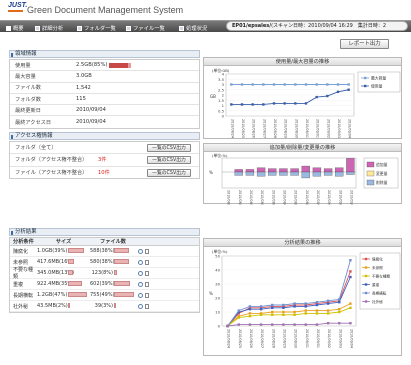 Image resolution: width=411 pixels, height=365 pixels. Describe the element at coordinates (104, 295) in the screenshot. I see `analysis-row: 長期横転 1.2GB(47%) 755(49%)` at that location.